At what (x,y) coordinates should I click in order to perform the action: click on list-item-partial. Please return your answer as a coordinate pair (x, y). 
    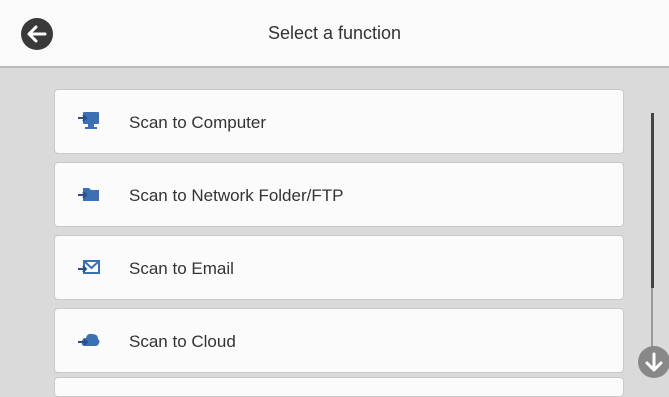
    Looking at the image, I should click on (339, 387).